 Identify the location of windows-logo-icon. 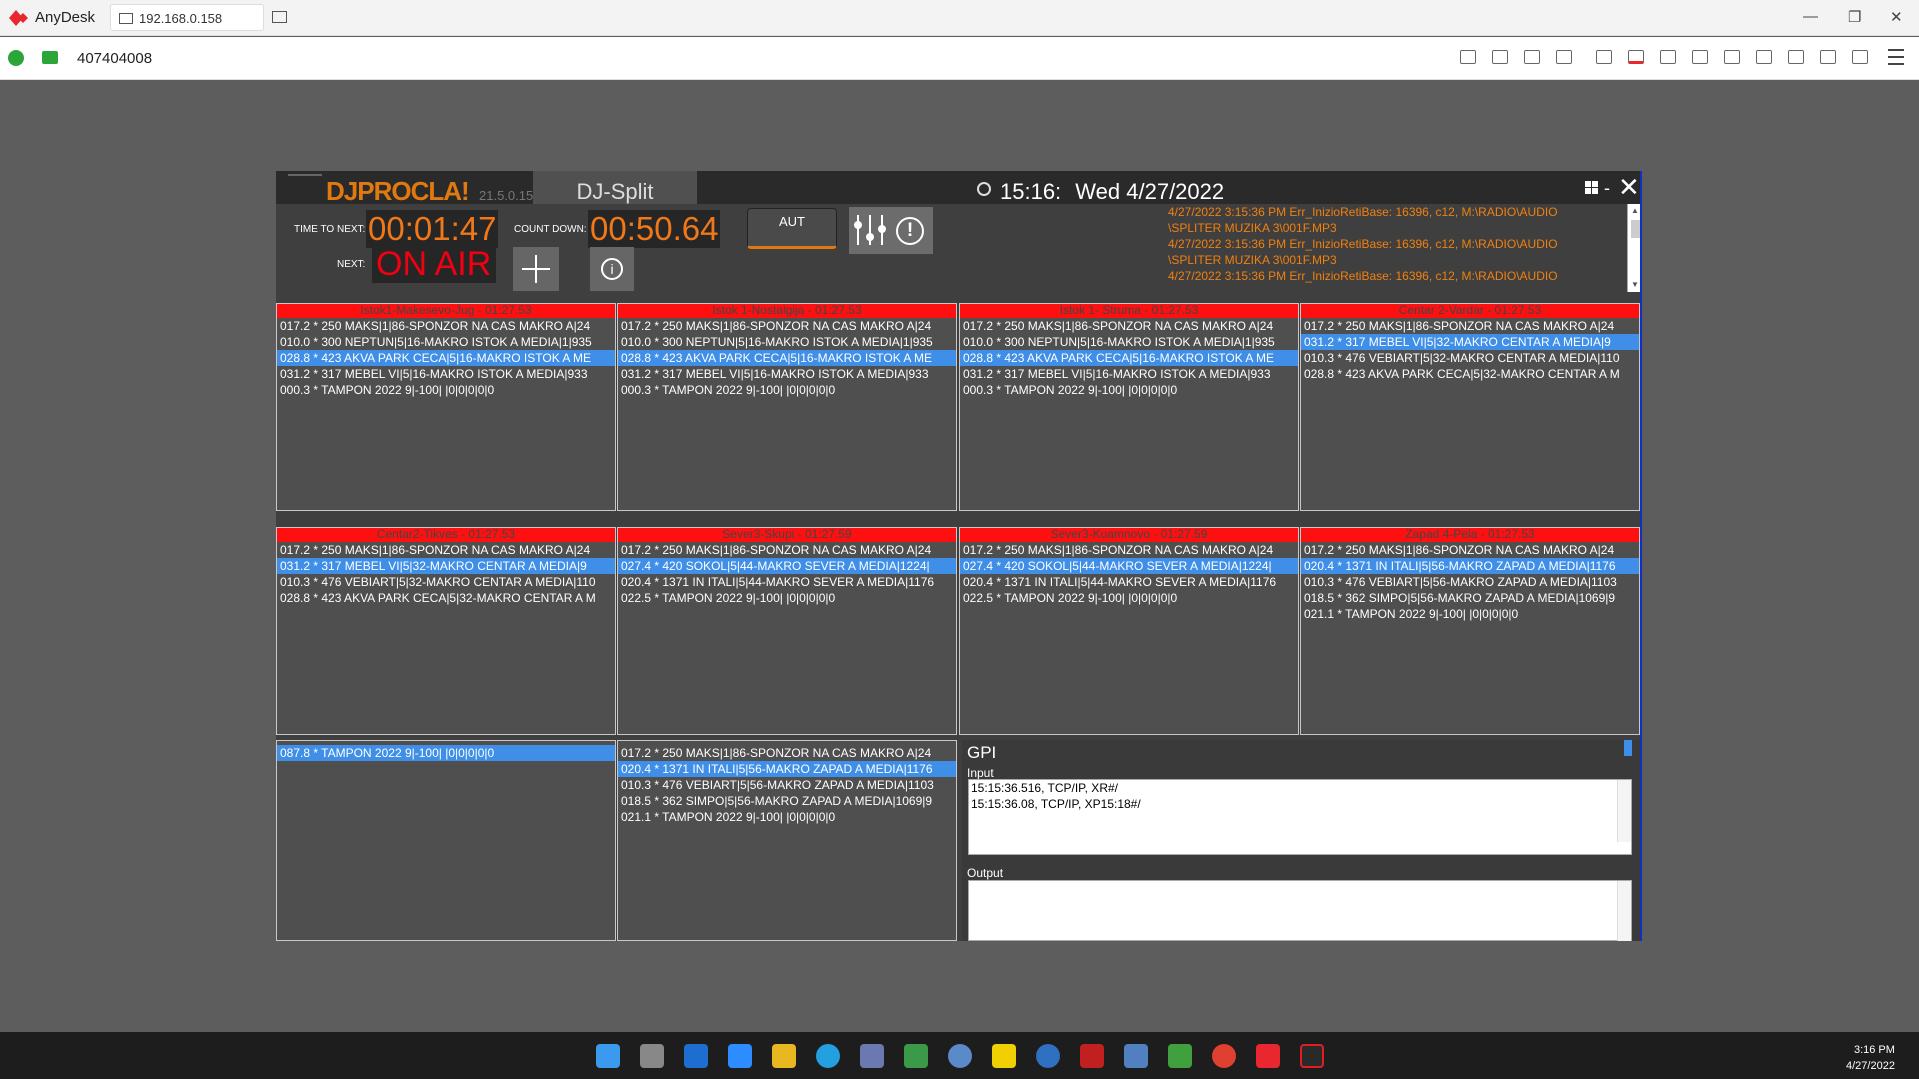
(1591, 187).